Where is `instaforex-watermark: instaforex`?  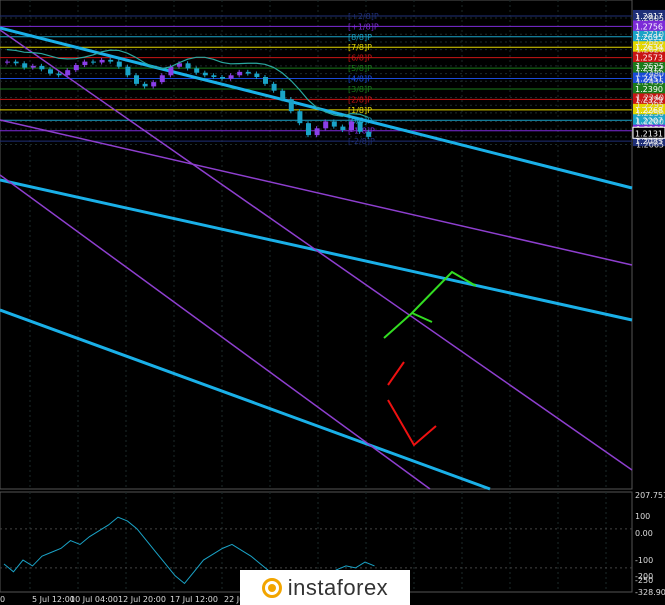 instaforex-watermark: instaforex is located at coordinates (325, 587).